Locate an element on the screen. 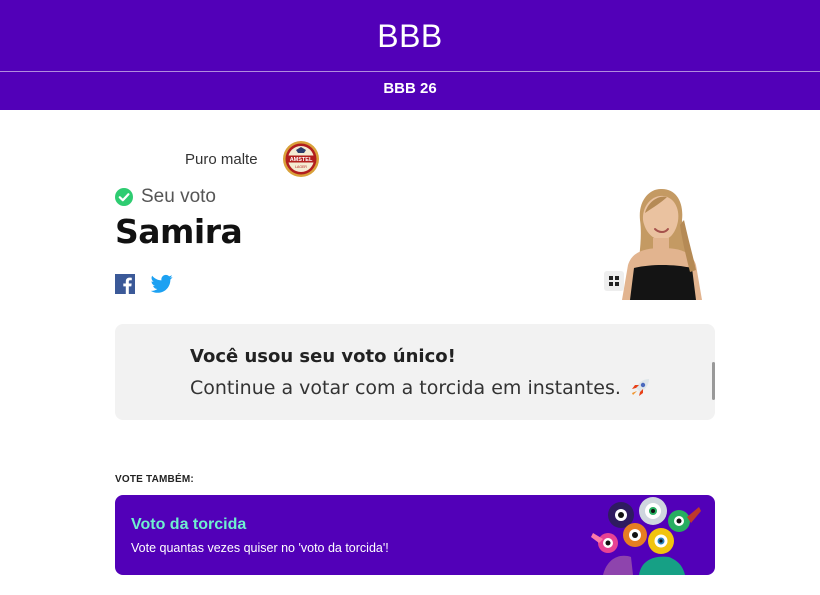 This screenshot has width=820, height=595. candidate-photo is located at coordinates (662, 240).